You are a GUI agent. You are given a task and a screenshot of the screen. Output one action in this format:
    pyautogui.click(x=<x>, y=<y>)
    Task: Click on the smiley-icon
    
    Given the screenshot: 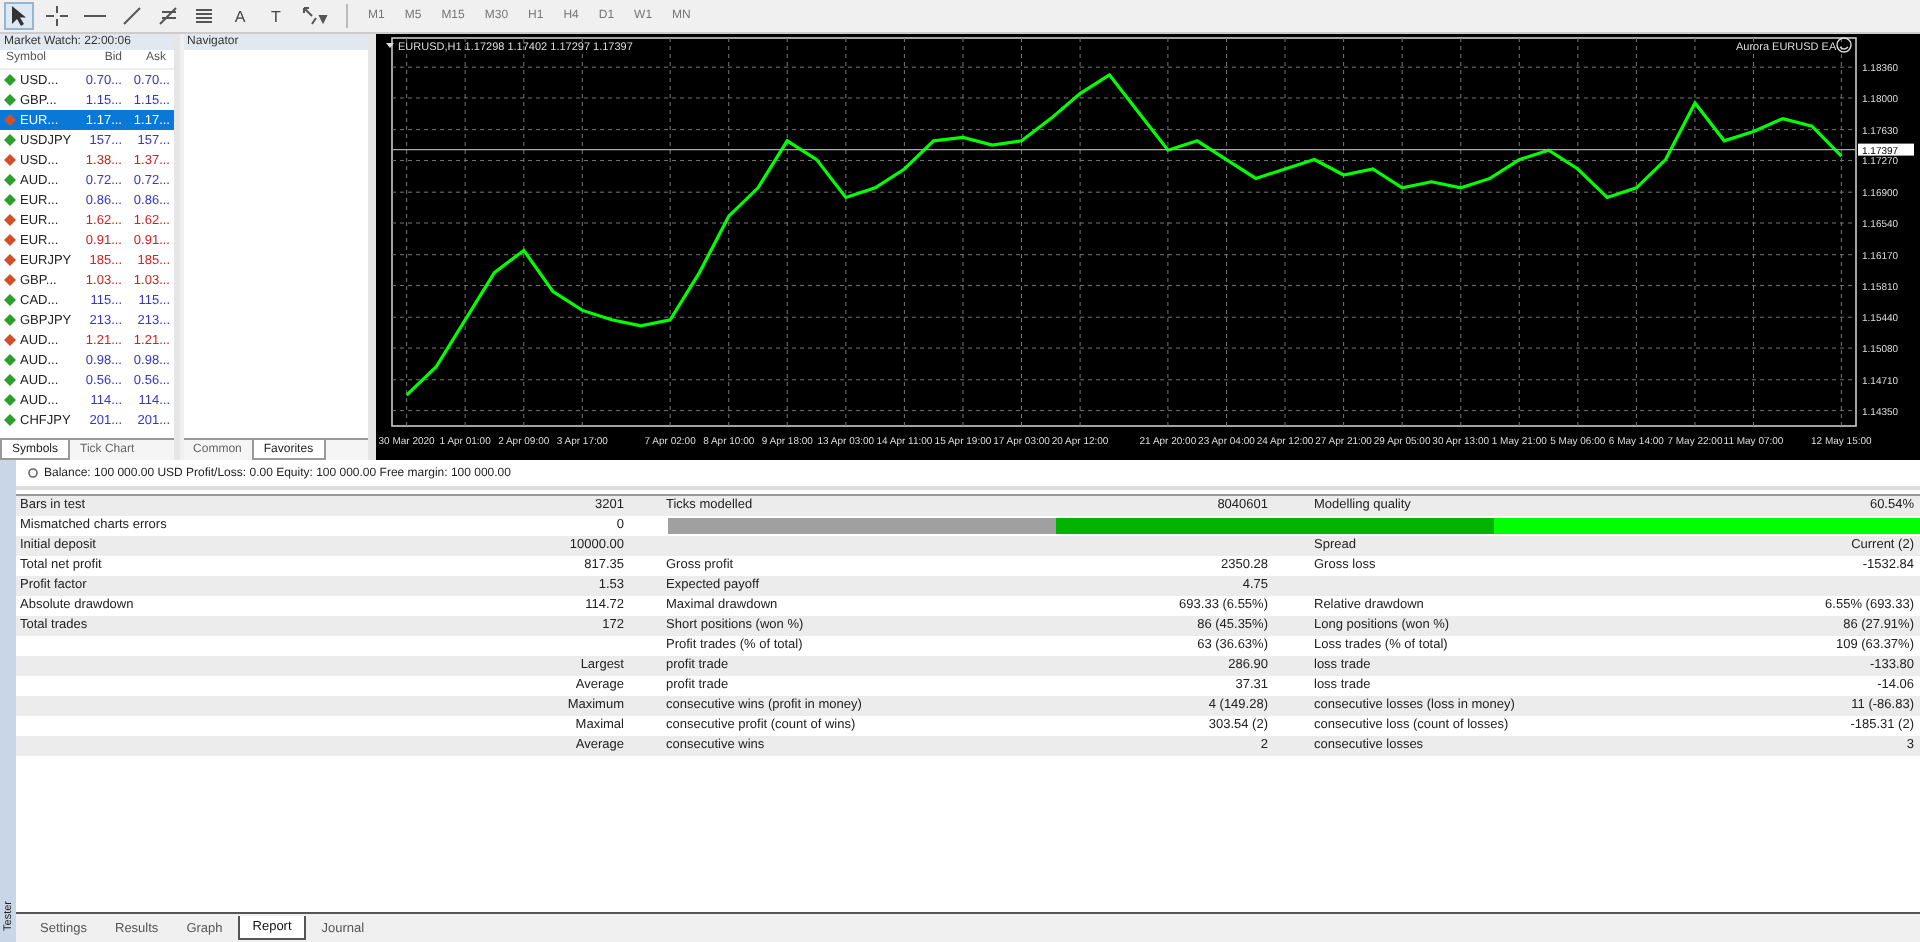 What is the action you would take?
    pyautogui.click(x=1844, y=45)
    